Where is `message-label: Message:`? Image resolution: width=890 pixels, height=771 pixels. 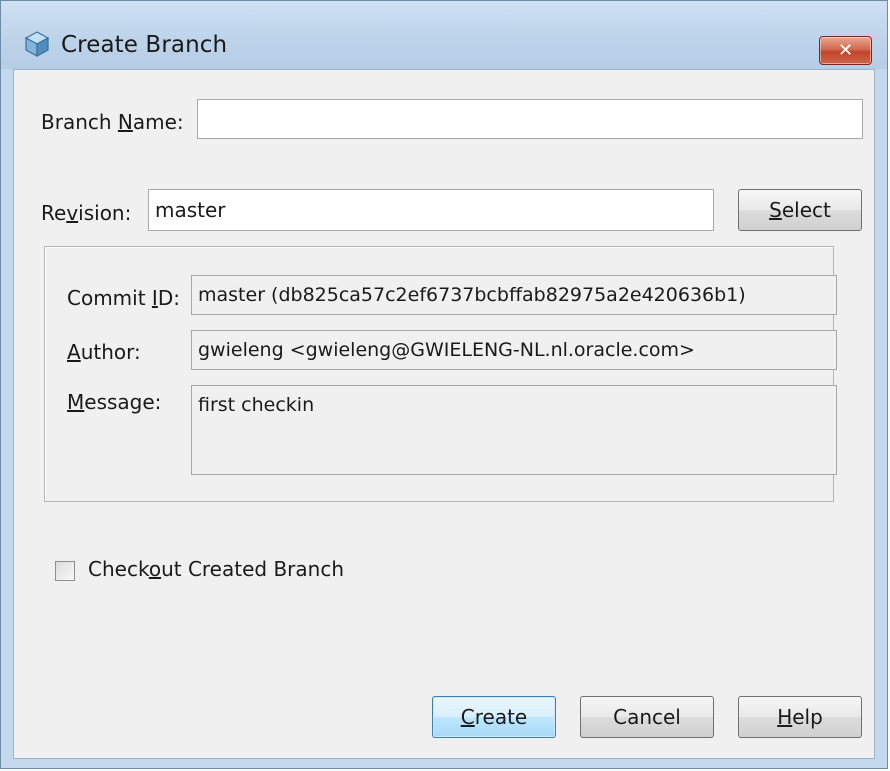
message-label: Message: is located at coordinates (114, 402).